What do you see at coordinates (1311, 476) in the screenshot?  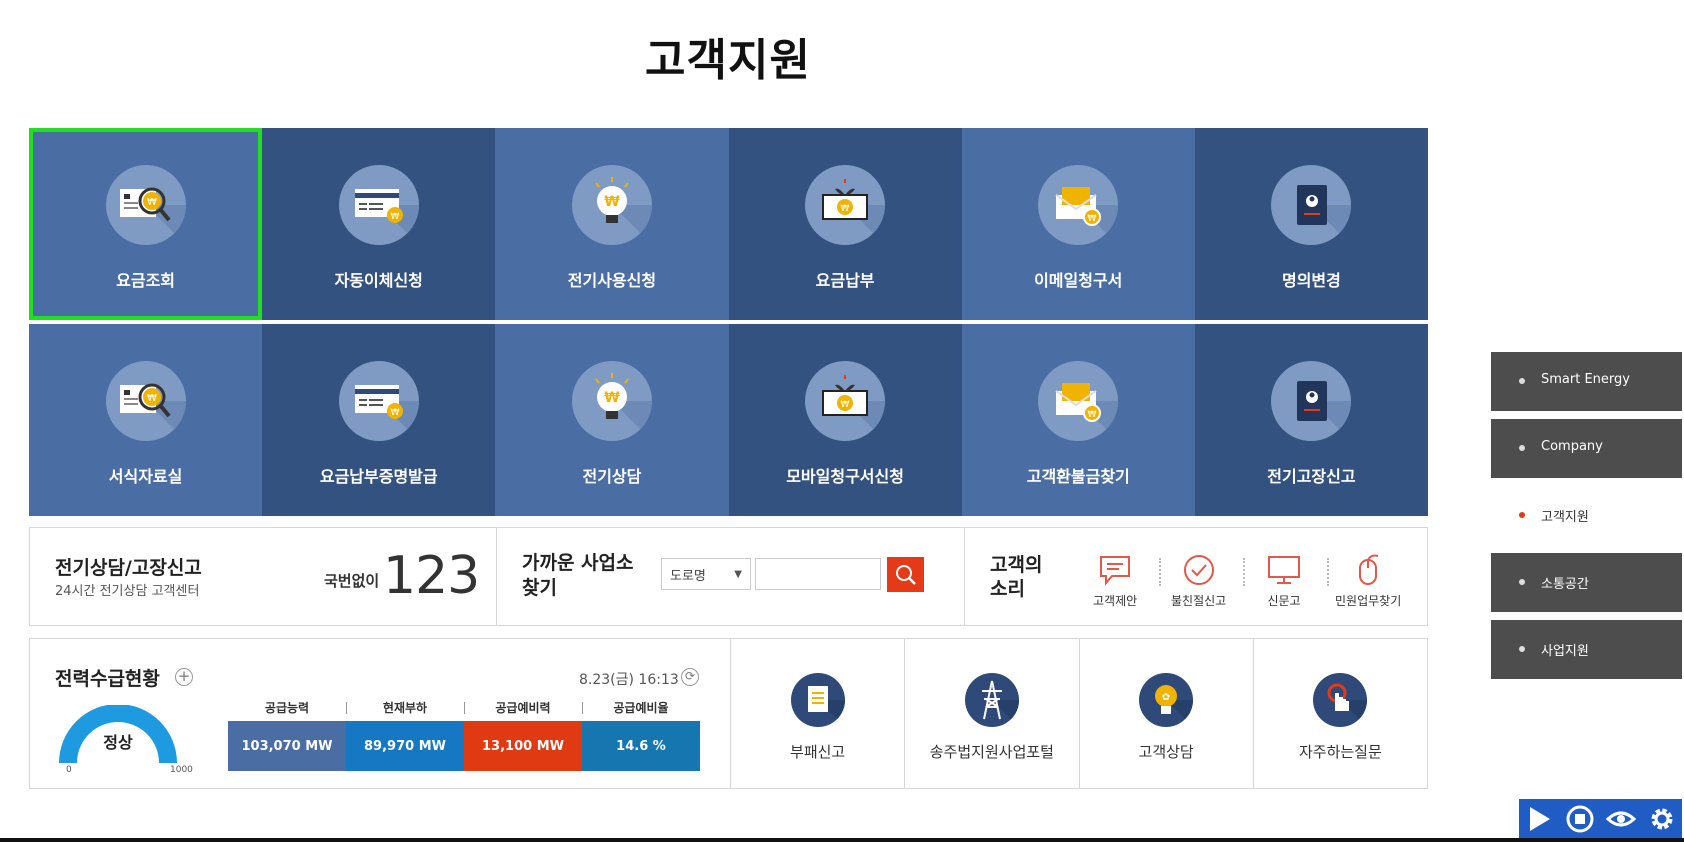 I see `tile-label: 전기고장신고` at bounding box center [1311, 476].